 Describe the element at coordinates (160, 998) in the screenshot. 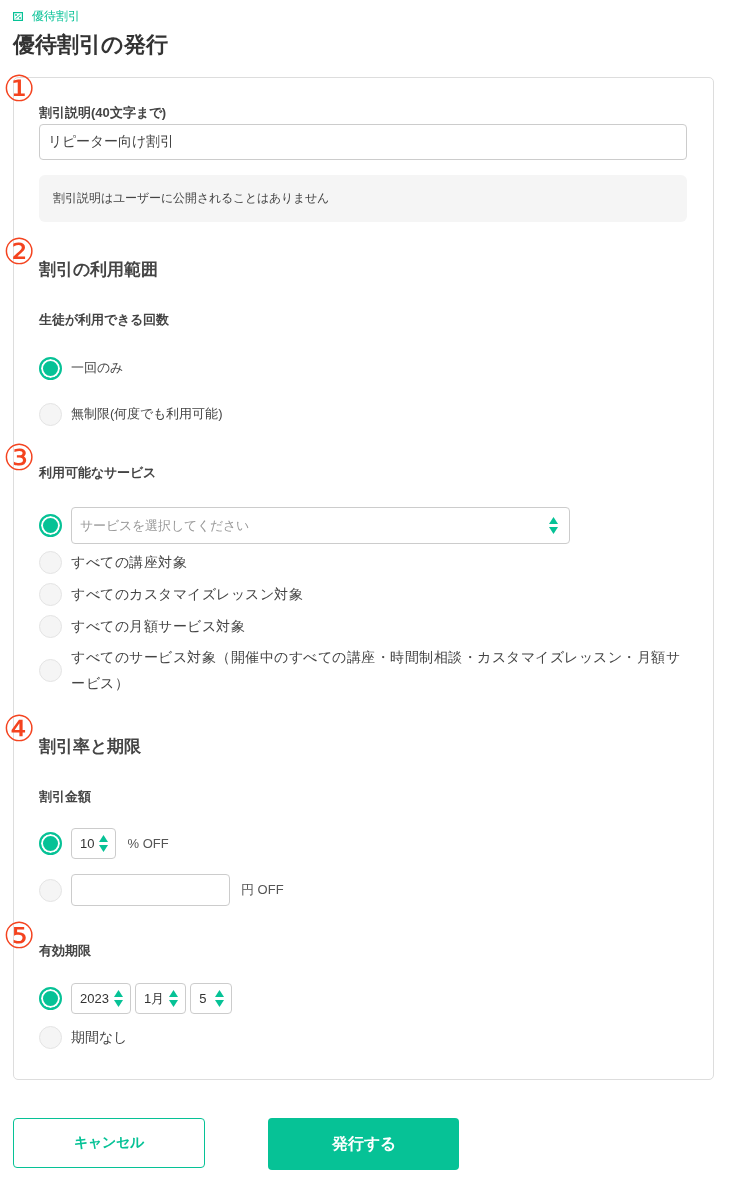

I see `number-spinner: 1月` at that location.